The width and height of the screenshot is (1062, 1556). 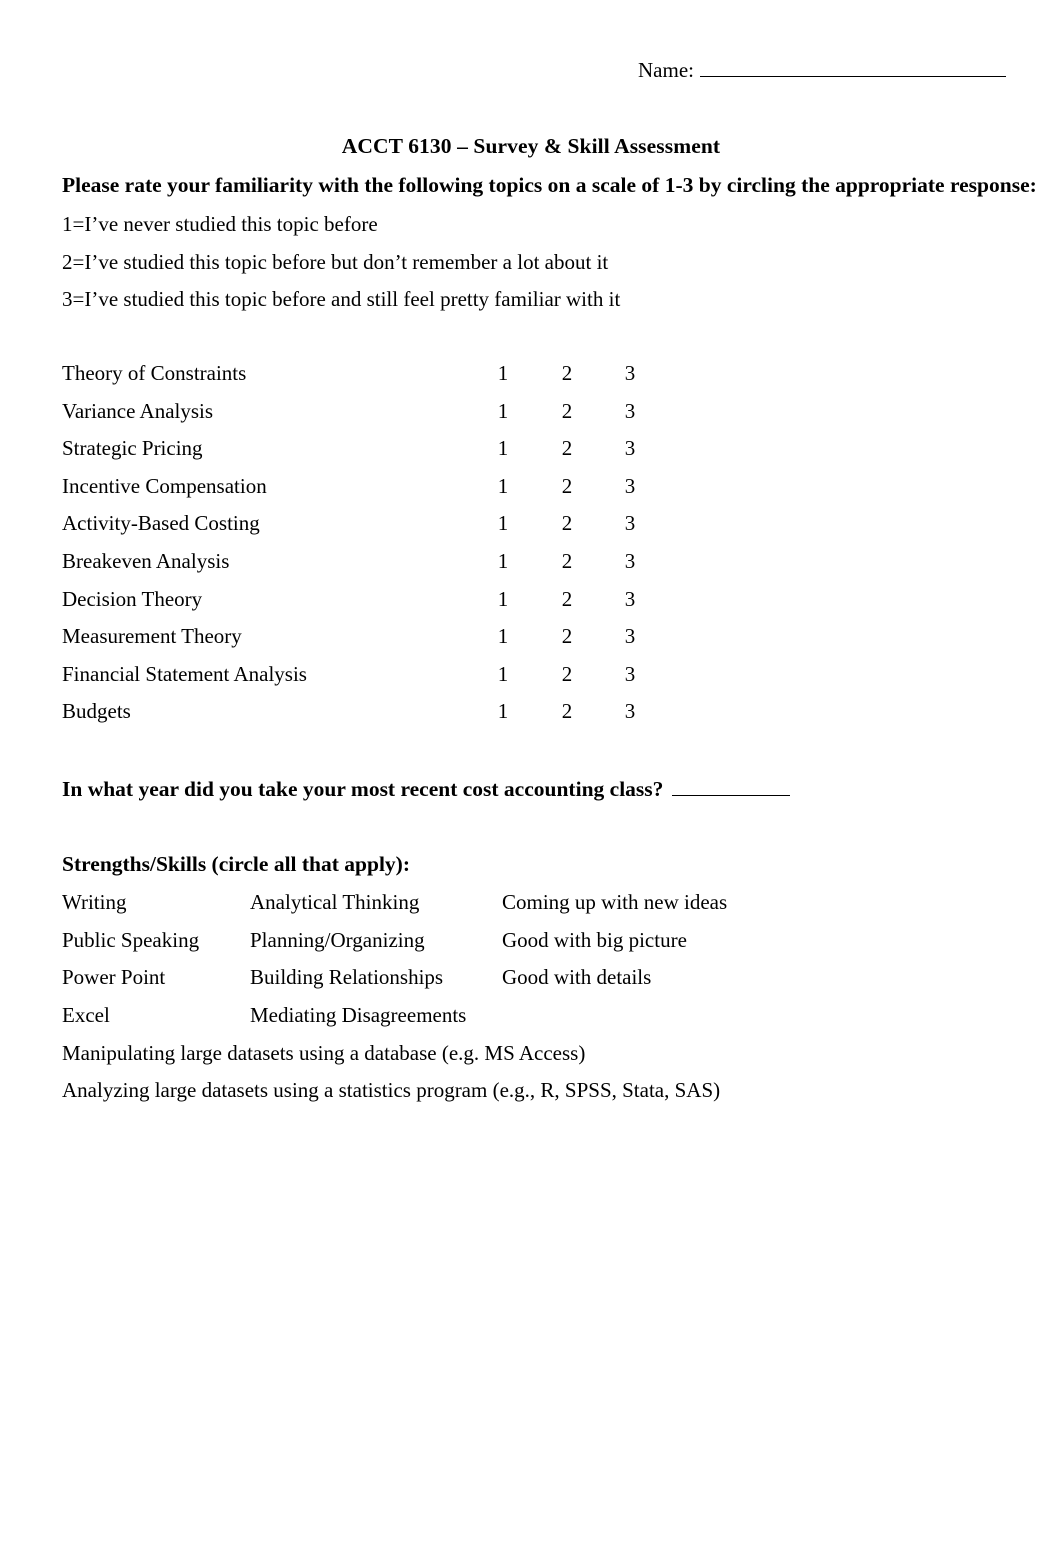 What do you see at coordinates (346, 977) in the screenshot?
I see `skill-option: Building Relationships` at bounding box center [346, 977].